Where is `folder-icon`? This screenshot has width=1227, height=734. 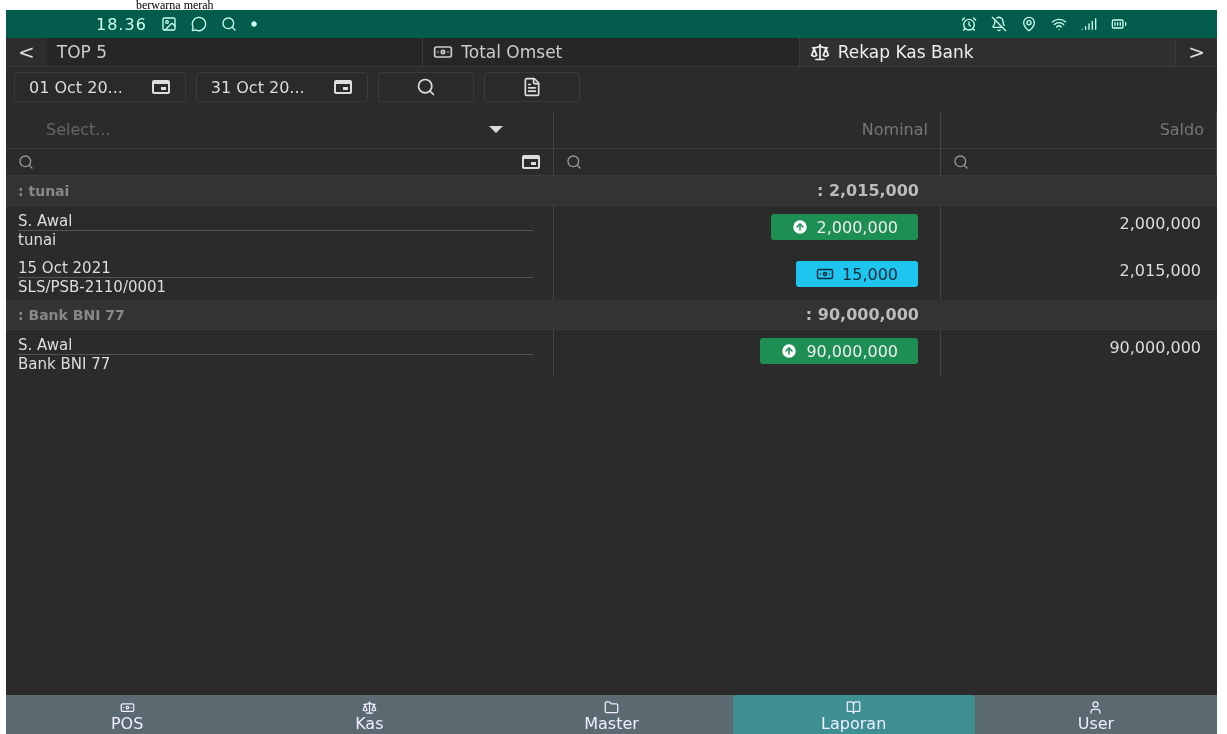
folder-icon is located at coordinates (611, 707).